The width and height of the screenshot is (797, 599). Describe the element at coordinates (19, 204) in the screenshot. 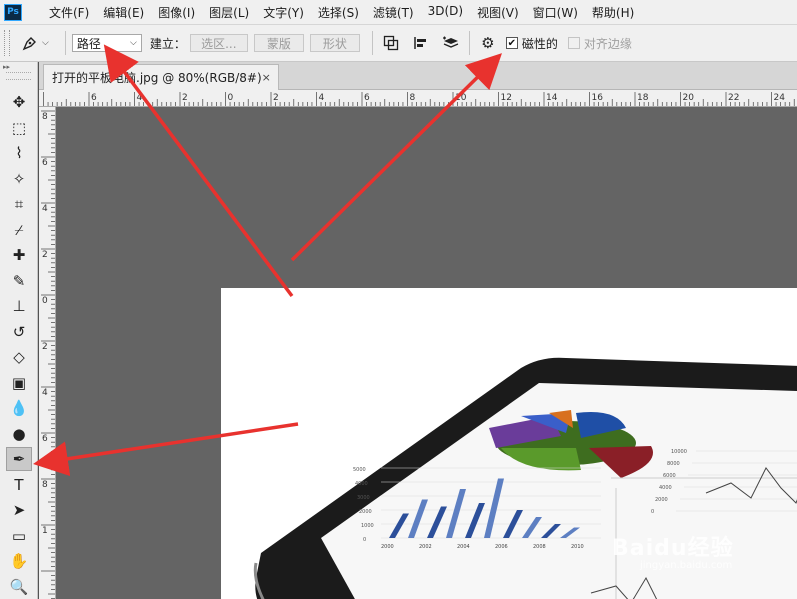

I see `crop-tool-icon: ⌗` at that location.